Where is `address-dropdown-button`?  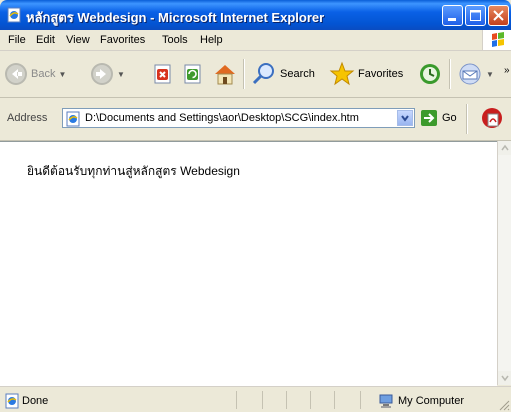
address-dropdown-button is located at coordinates (405, 118).